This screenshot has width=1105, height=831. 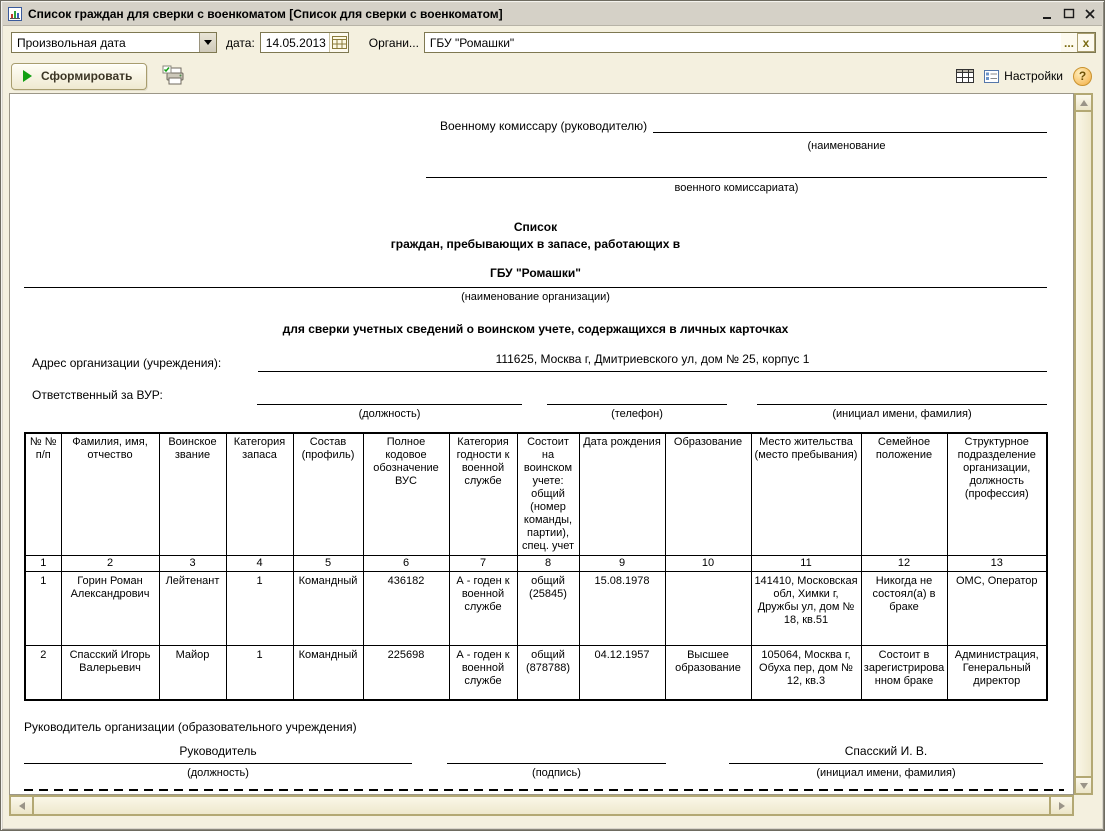 I want to click on arrow-up-icon, so click(x=1083, y=102).